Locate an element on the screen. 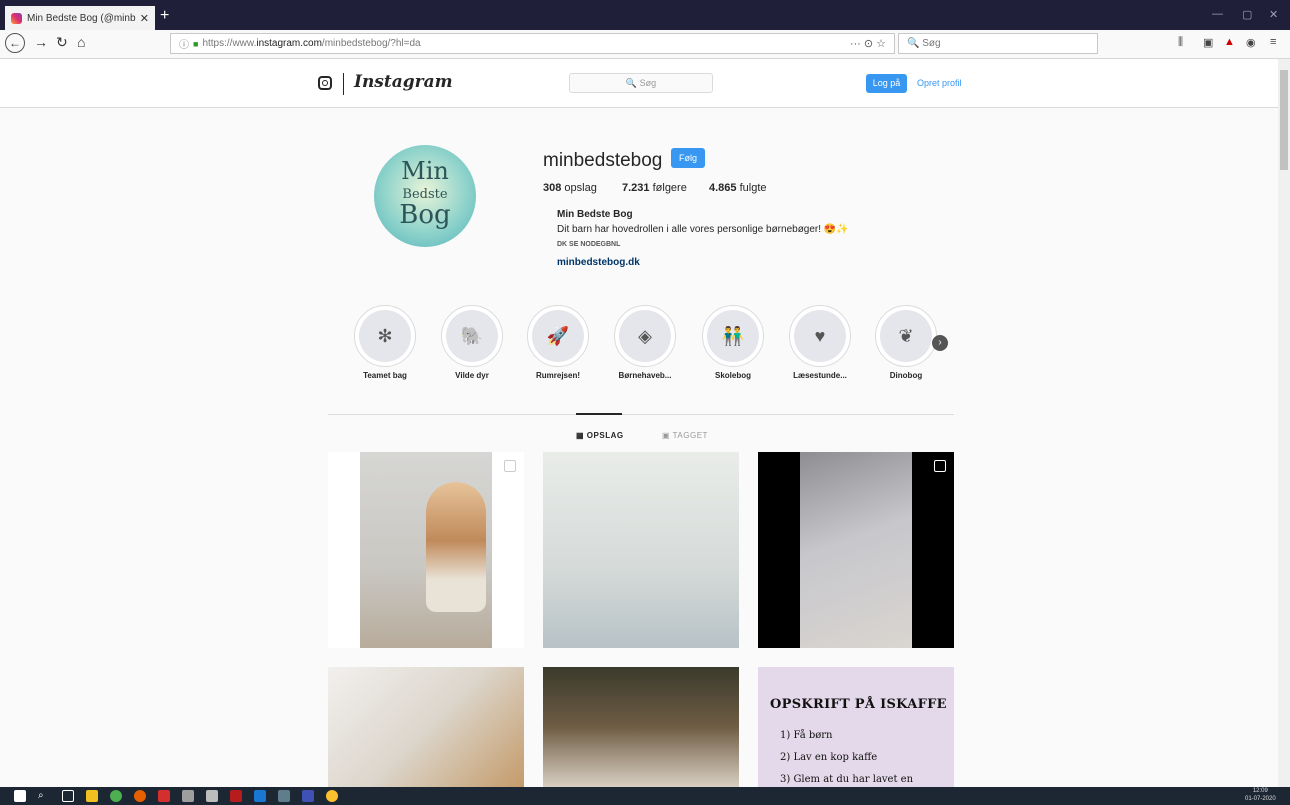 Image resolution: width=1290 pixels, height=805 pixels. highlight-label: Teamet bag is located at coordinates (385, 375).